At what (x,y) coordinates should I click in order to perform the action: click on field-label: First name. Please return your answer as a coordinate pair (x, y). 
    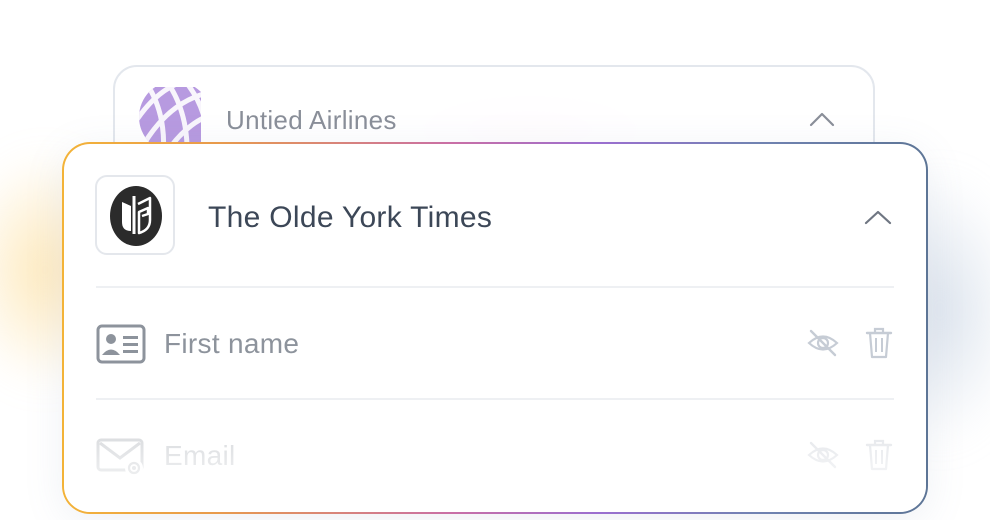
    Looking at the image, I should click on (232, 343).